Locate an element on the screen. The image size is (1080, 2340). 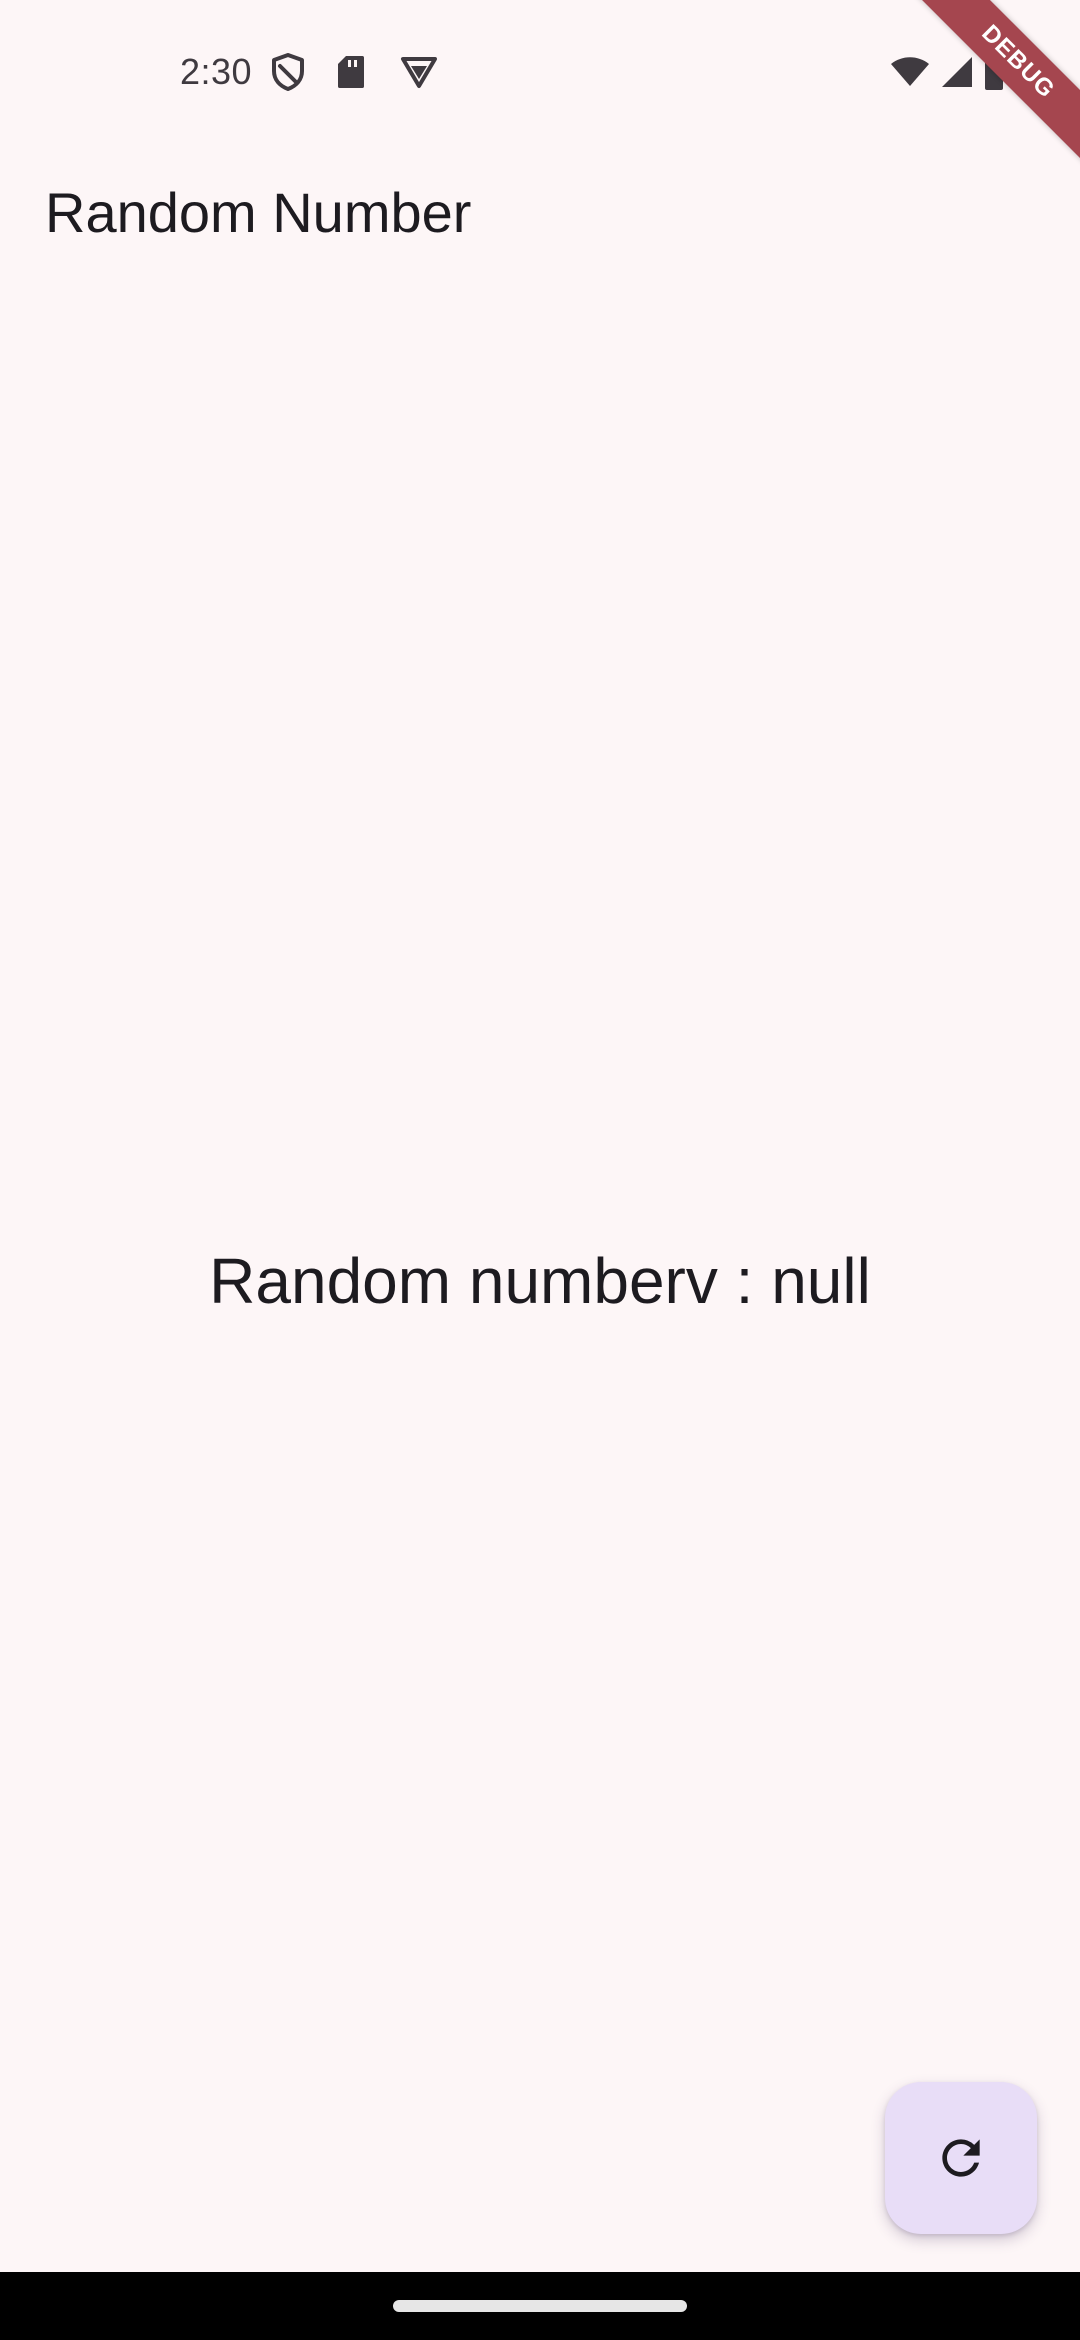
battery-icon is located at coordinates (994, 72).